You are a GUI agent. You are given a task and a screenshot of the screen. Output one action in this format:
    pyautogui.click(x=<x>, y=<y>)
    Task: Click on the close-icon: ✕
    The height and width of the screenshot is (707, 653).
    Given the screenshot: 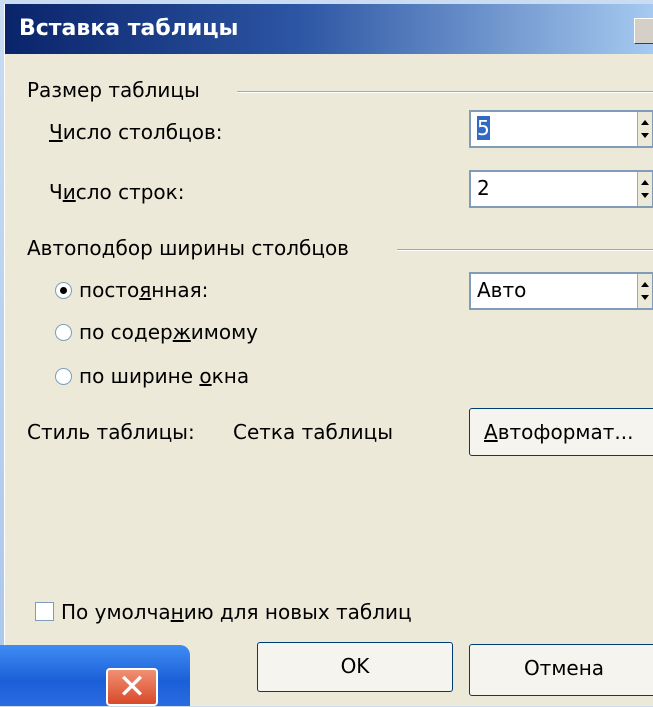 What is the action you would take?
    pyautogui.click(x=132, y=687)
    